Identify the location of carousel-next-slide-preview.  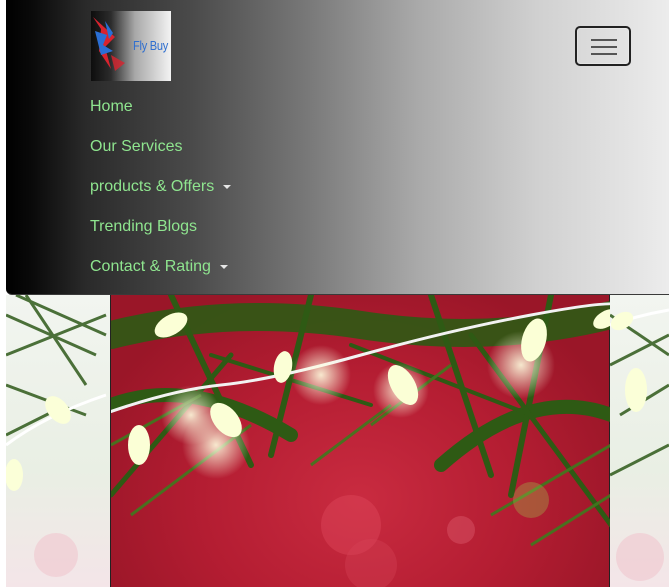
(639, 441).